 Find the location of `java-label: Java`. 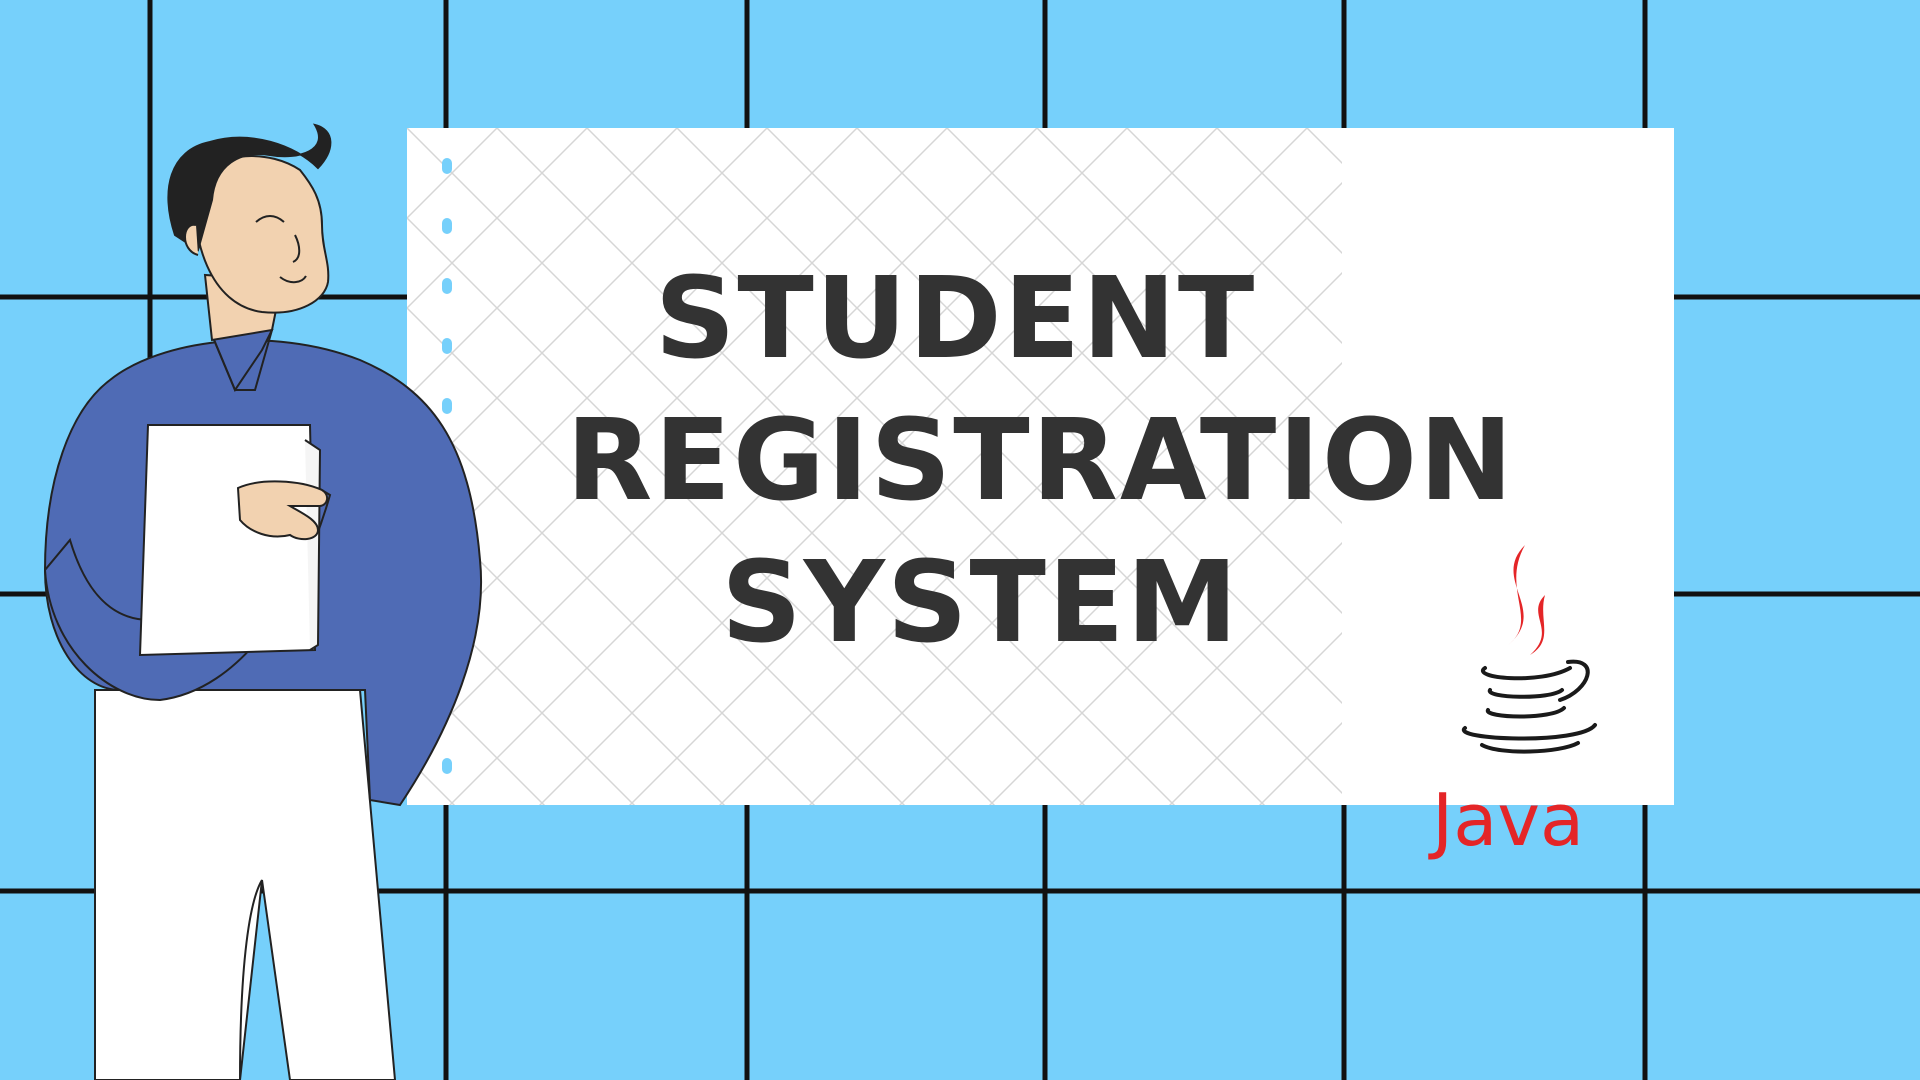

java-label: Java is located at coordinates (1508, 820).